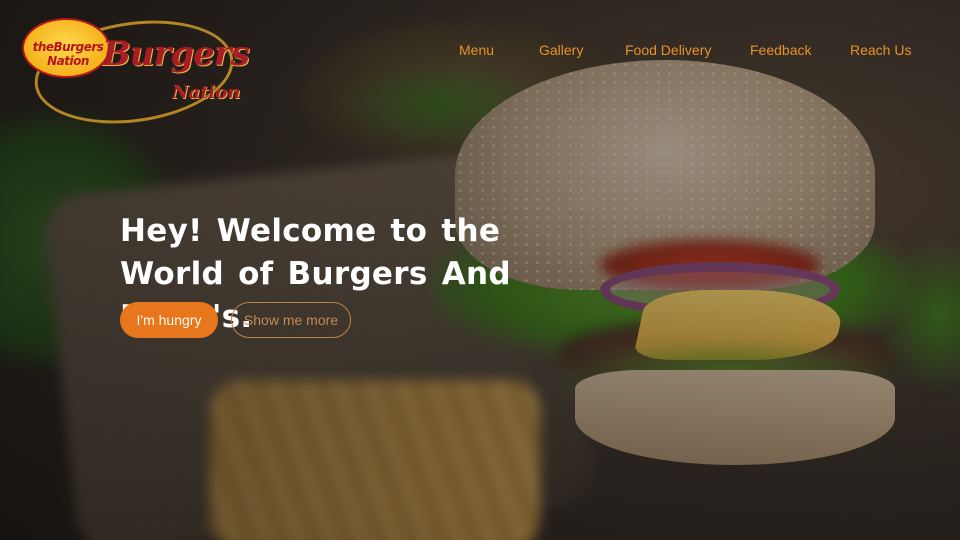 Image resolution: width=960 pixels, height=540 pixels. What do you see at coordinates (668, 50) in the screenshot?
I see `nav-link-food-delivery: Food Delivery` at bounding box center [668, 50].